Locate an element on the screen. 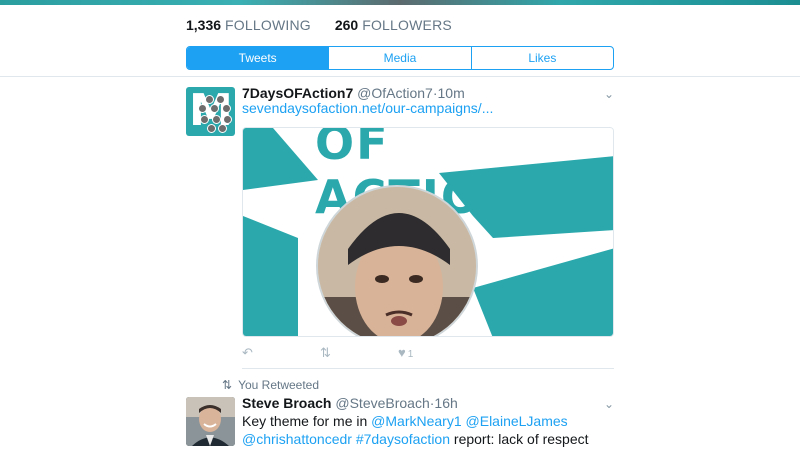 The width and height of the screenshot is (800, 450). mention-link: @chrishattoncedr is located at coordinates (297, 439).